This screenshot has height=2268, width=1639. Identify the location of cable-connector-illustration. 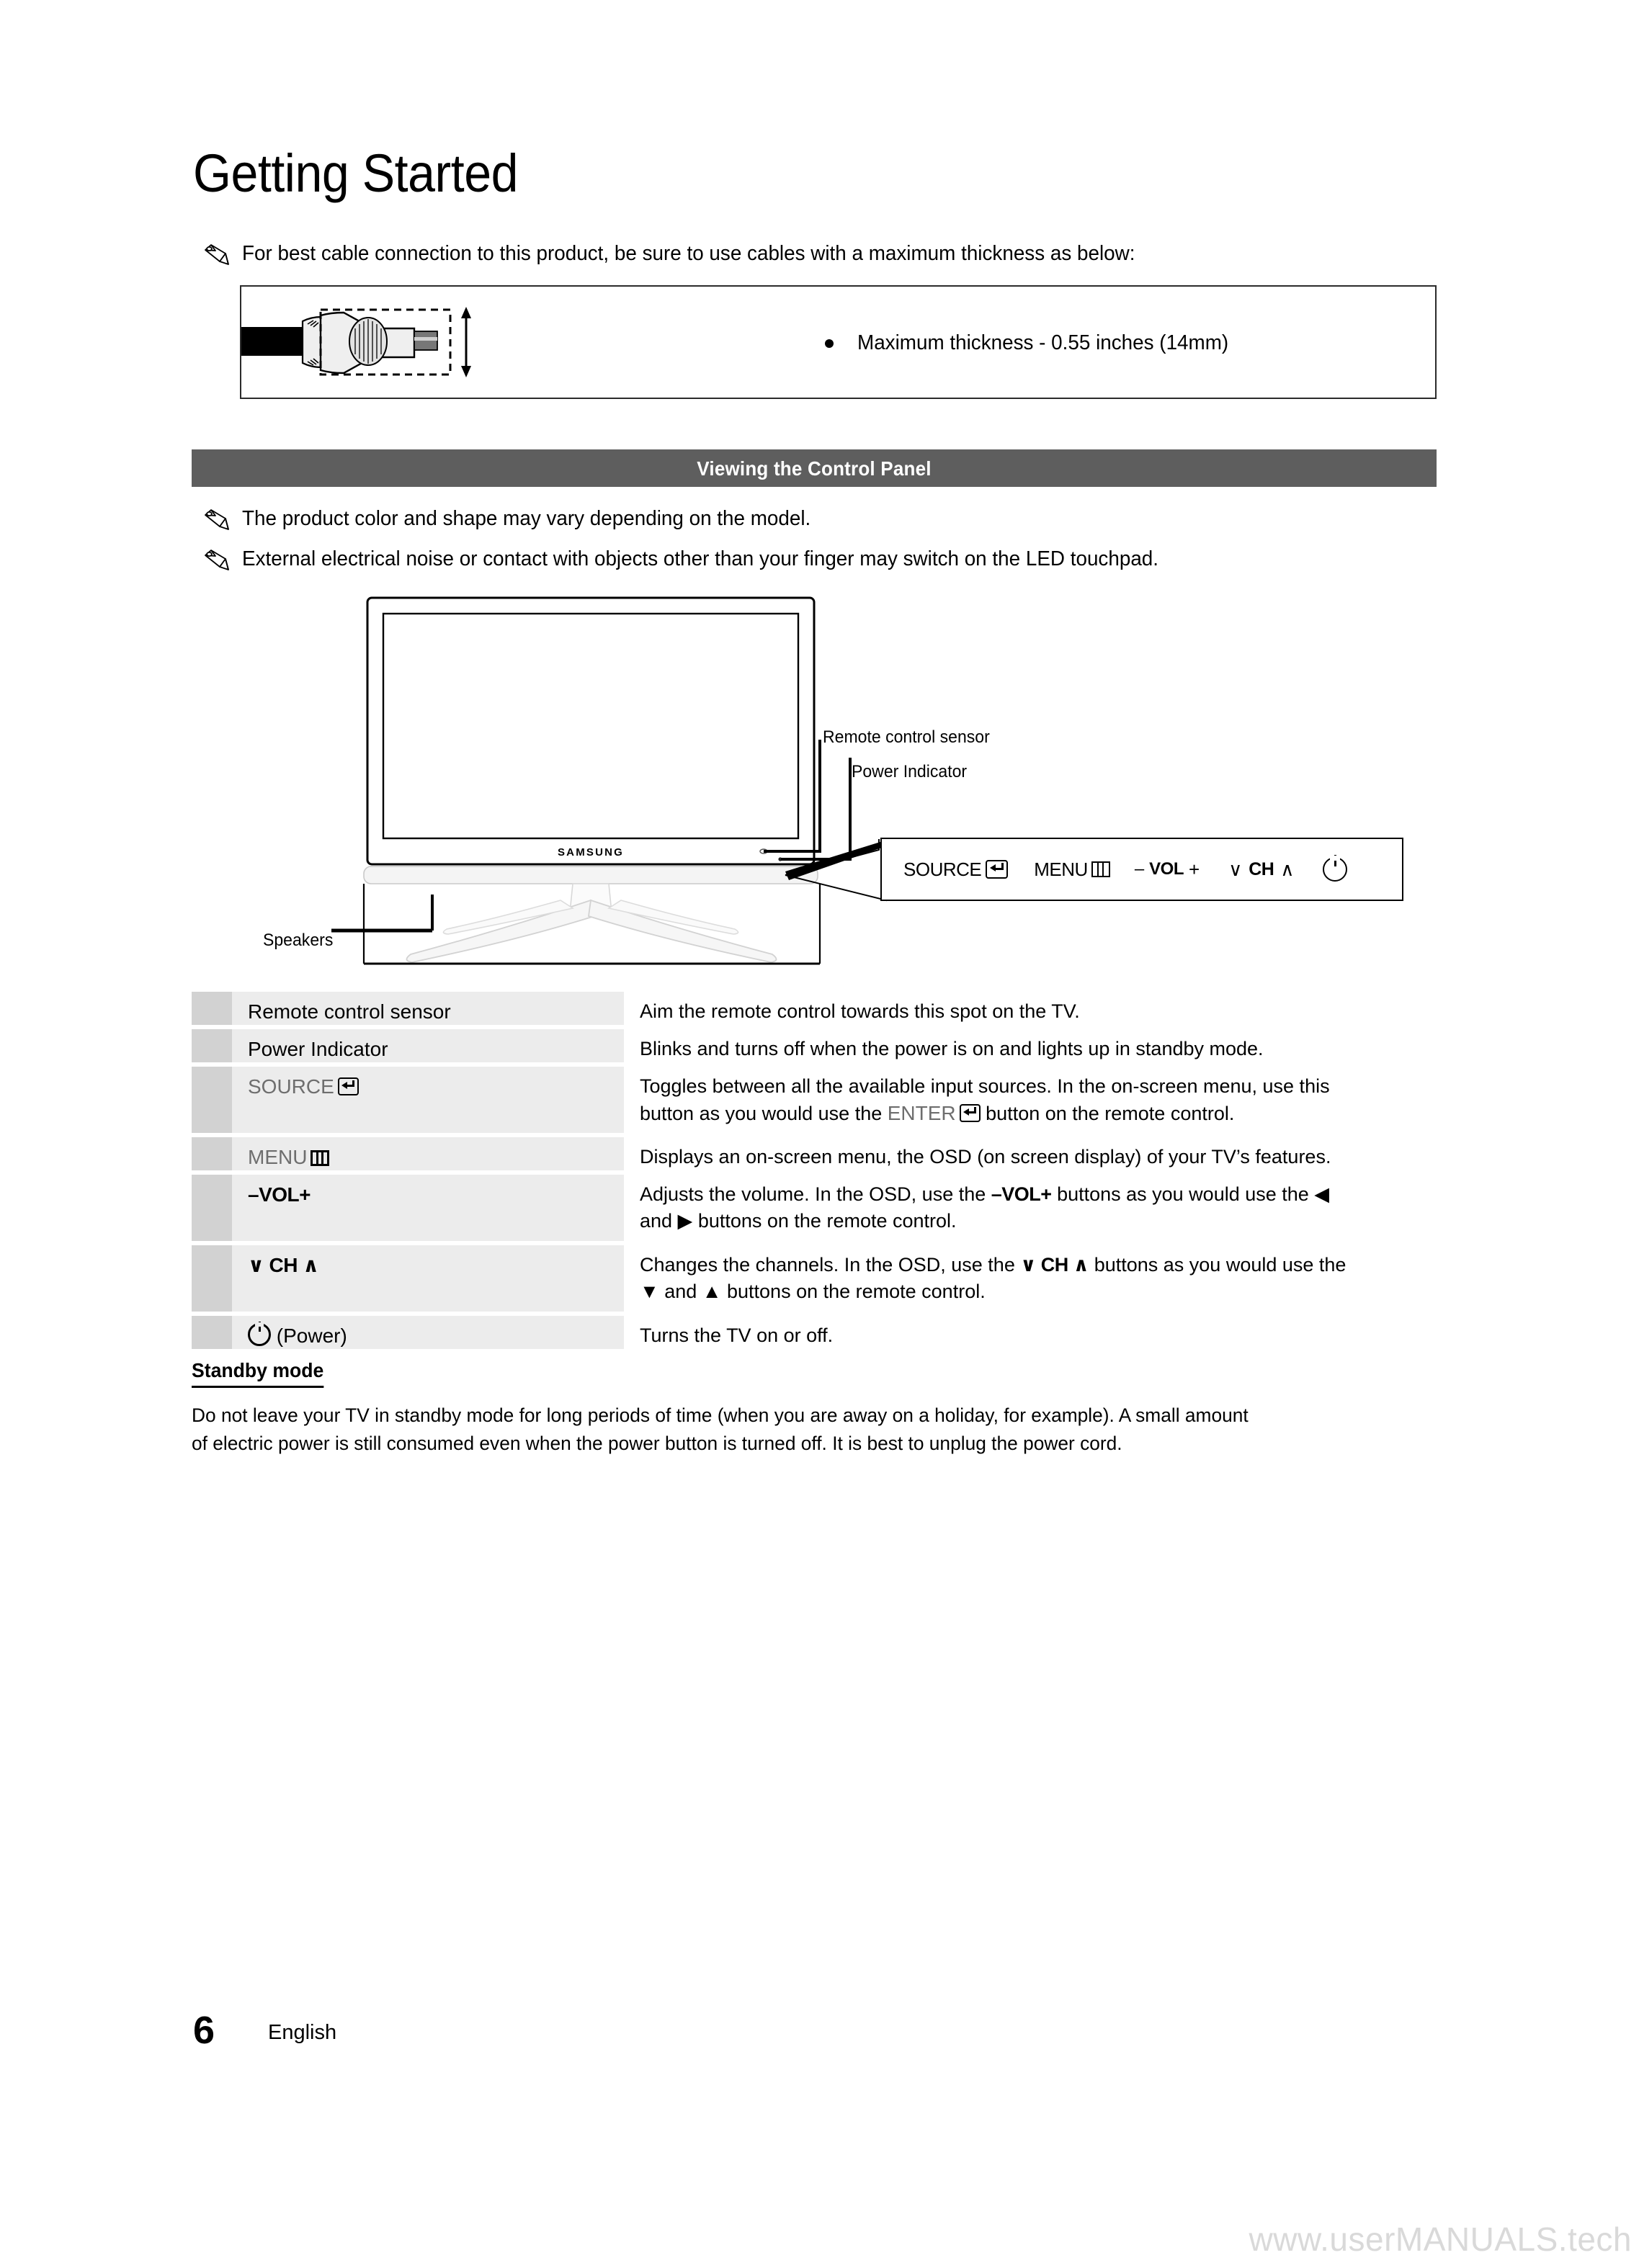
(356, 342).